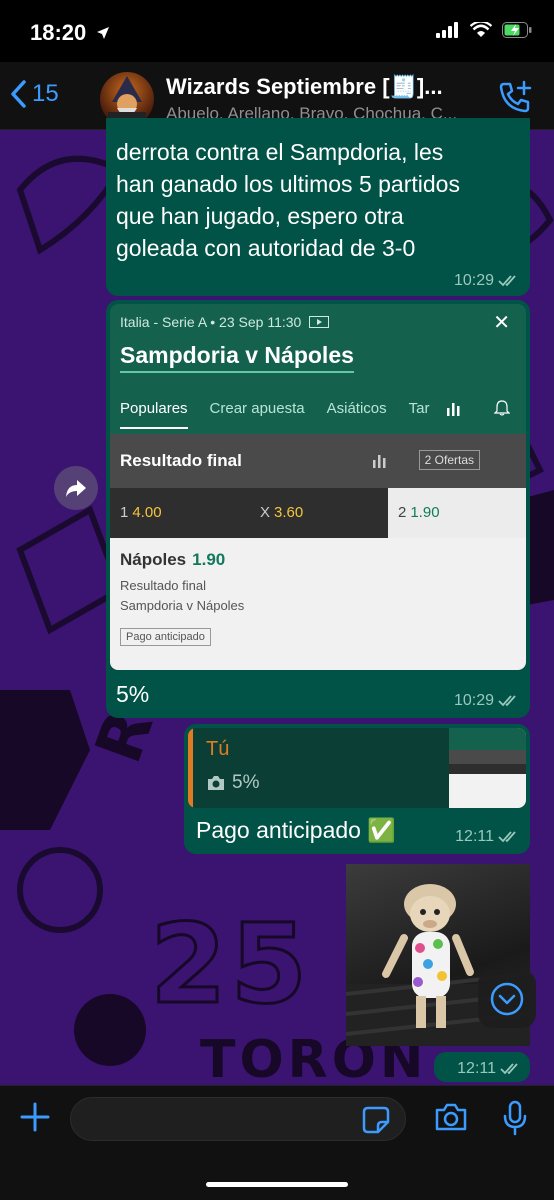 The width and height of the screenshot is (554, 1200). Describe the element at coordinates (318, 513) in the screenshot. I see `odds-row: 1 4.00 X 3.60 2 1.90` at that location.